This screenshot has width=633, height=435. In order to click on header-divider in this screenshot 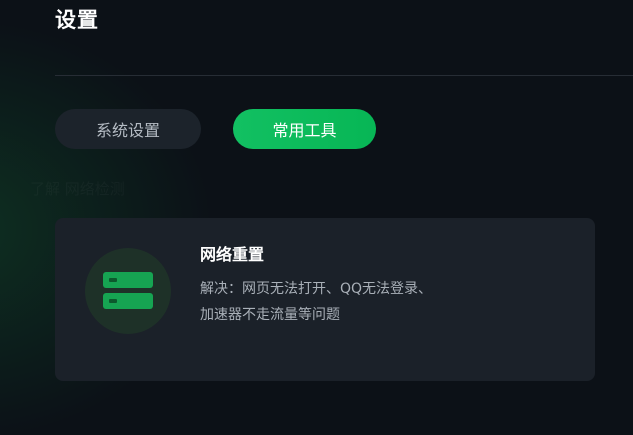, I will do `click(344, 75)`.